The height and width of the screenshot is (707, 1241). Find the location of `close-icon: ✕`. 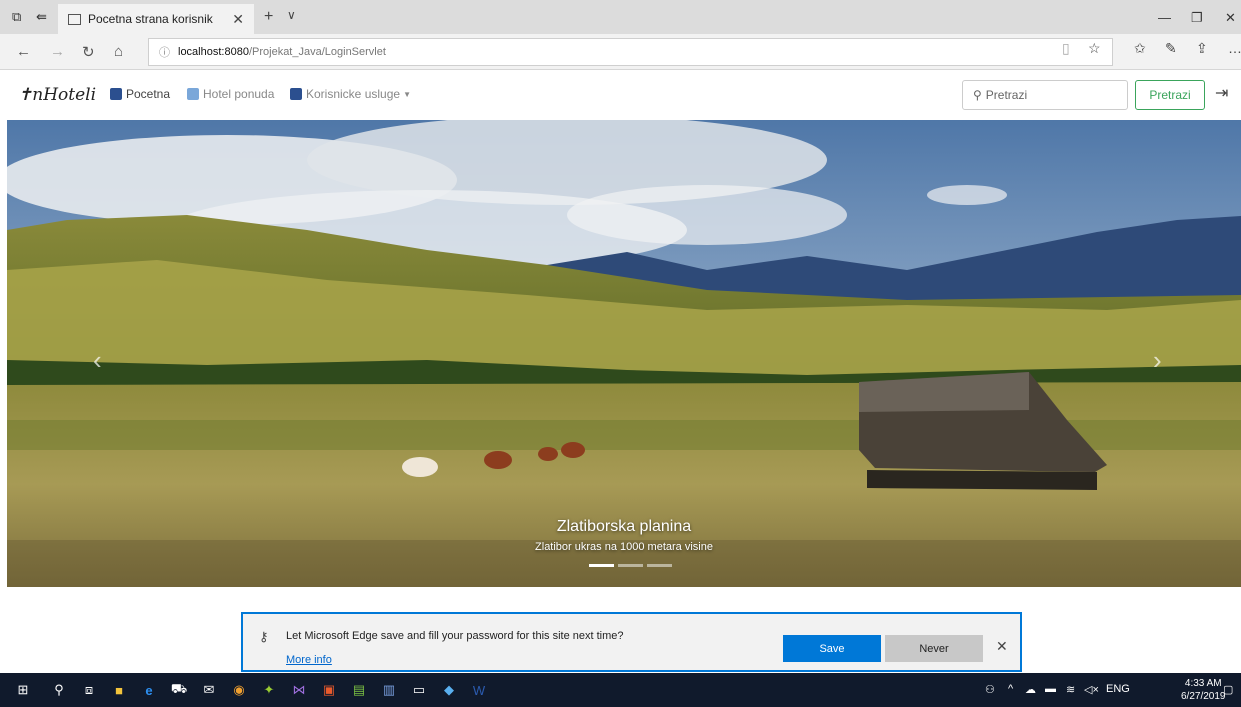

close-icon: ✕ is located at coordinates (1002, 646).